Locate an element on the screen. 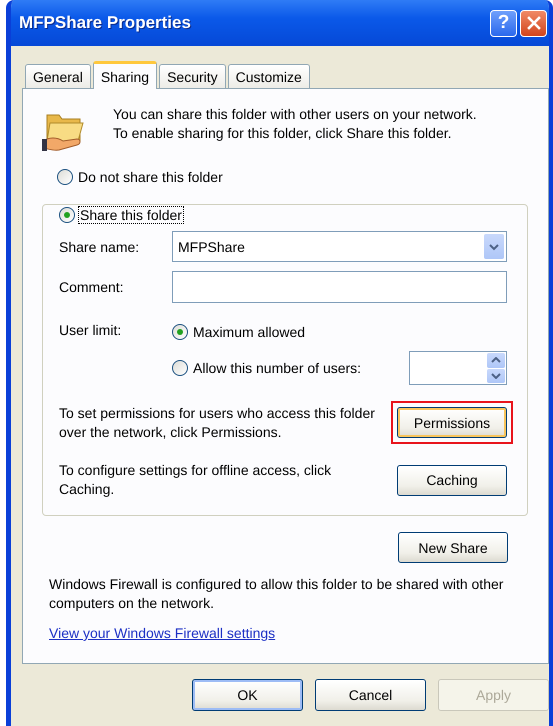 The height and width of the screenshot is (726, 553). dropdown-icon is located at coordinates (494, 246).